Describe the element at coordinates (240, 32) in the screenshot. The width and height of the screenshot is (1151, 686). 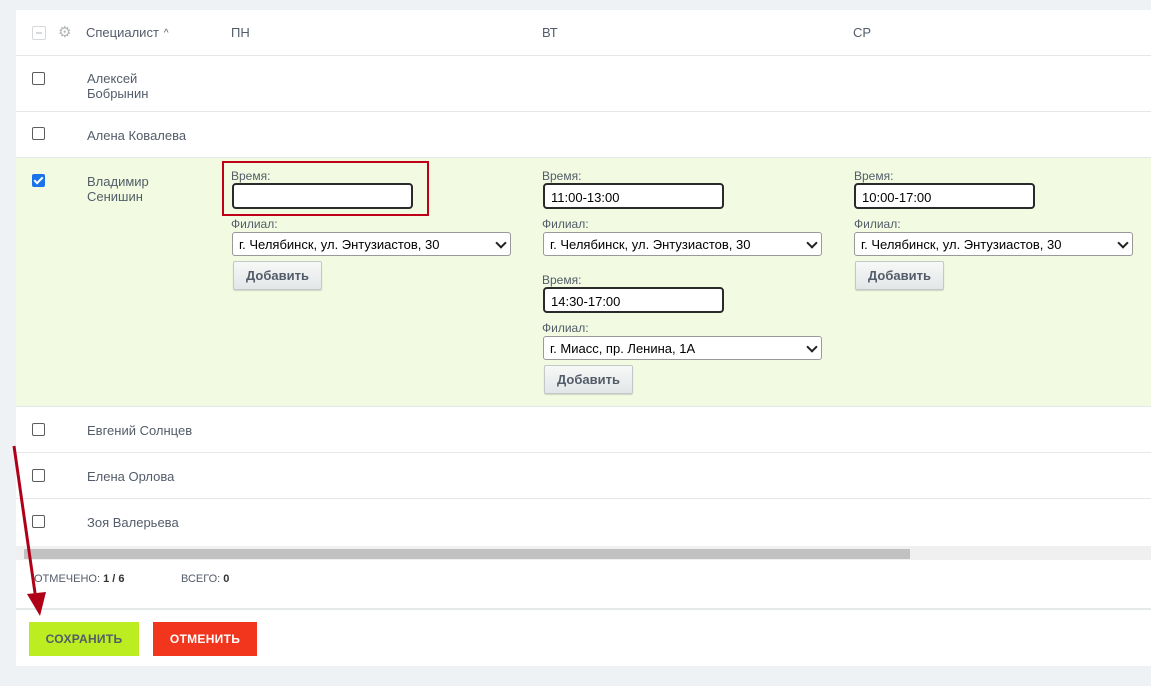
I see `column-header-mon: ПН` at that location.